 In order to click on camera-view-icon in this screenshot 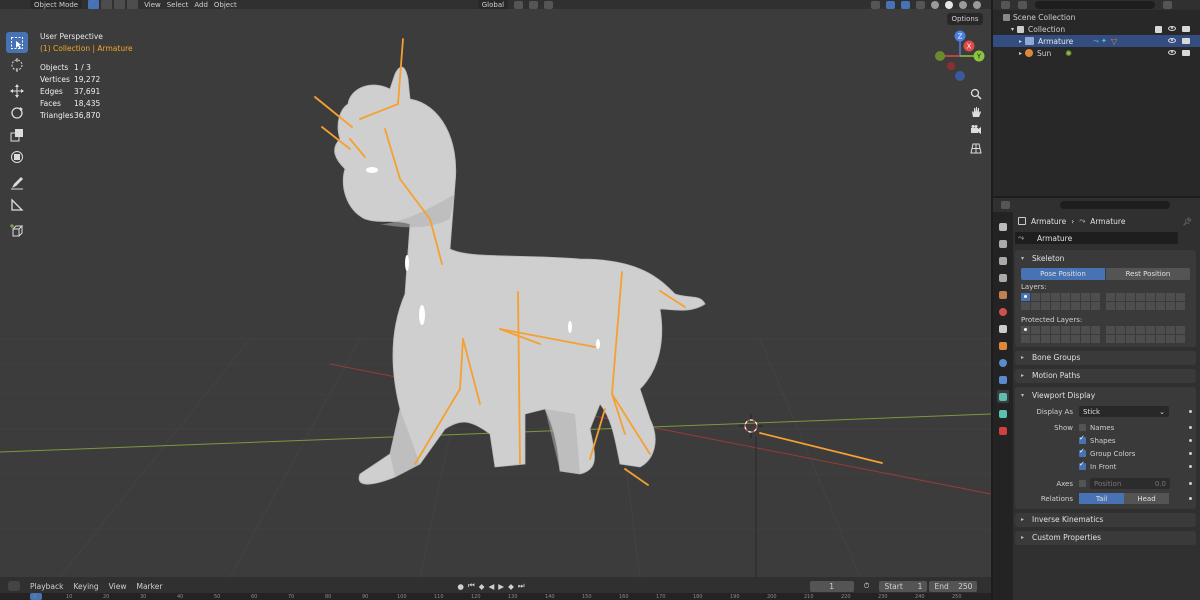, I will do `click(976, 130)`.